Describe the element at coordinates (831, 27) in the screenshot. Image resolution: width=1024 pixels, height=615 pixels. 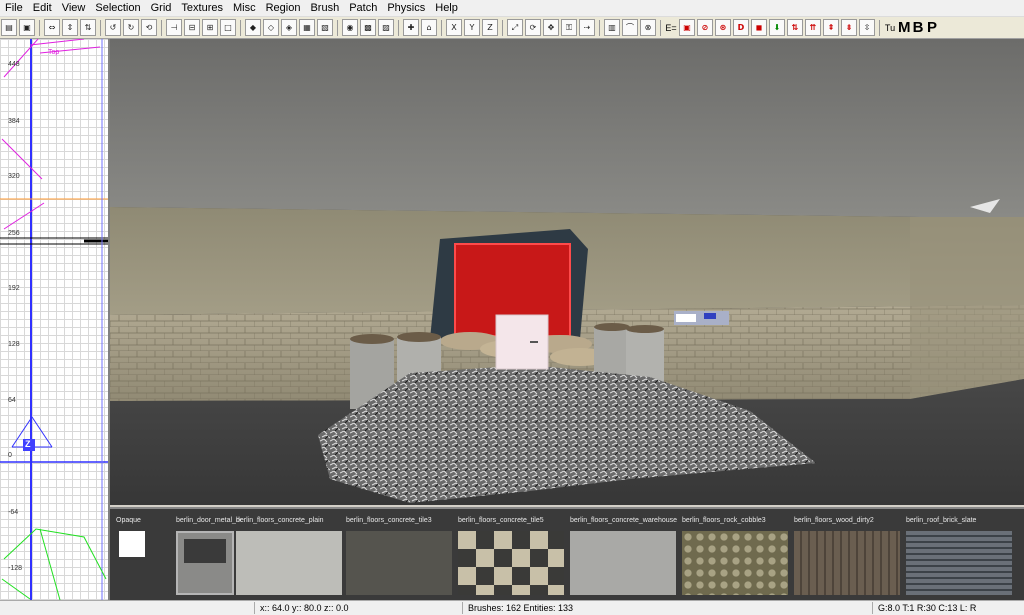
I see `grow-icon: ⇞` at that location.